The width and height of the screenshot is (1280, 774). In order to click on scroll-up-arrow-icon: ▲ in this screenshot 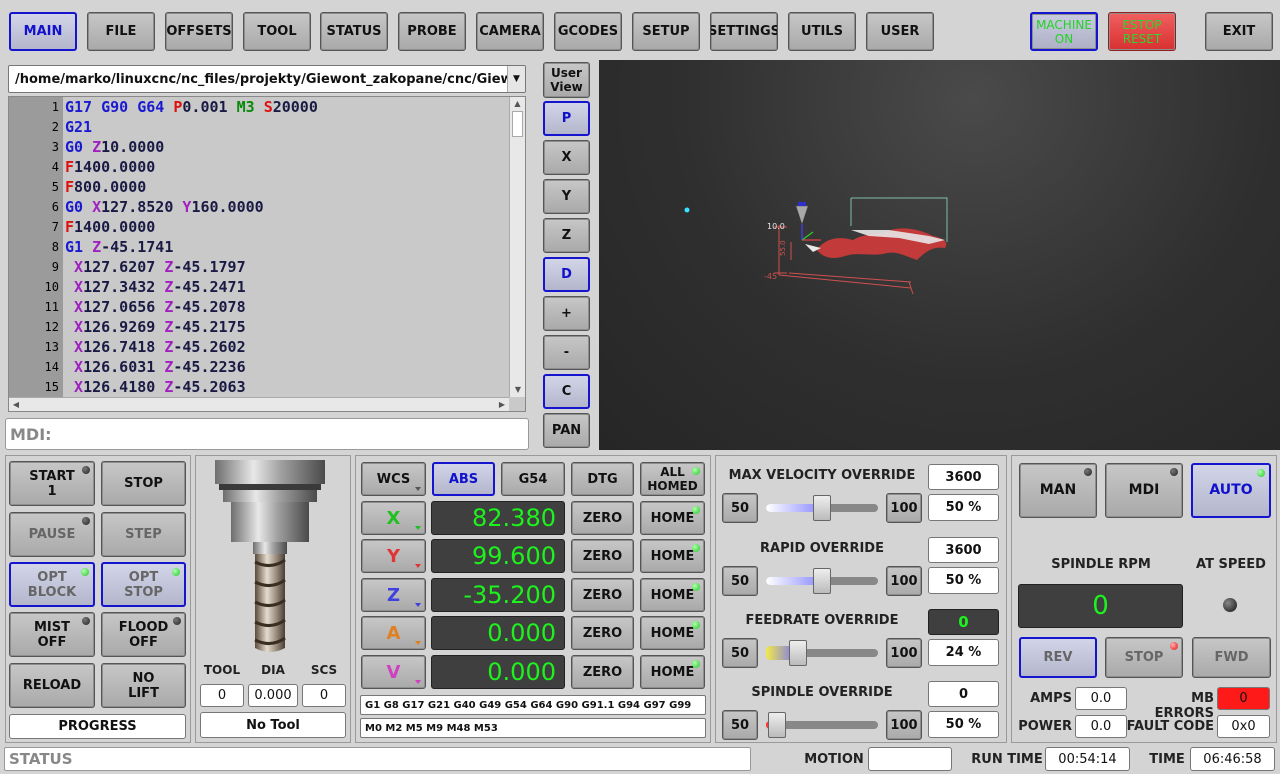, I will do `click(517, 104)`.